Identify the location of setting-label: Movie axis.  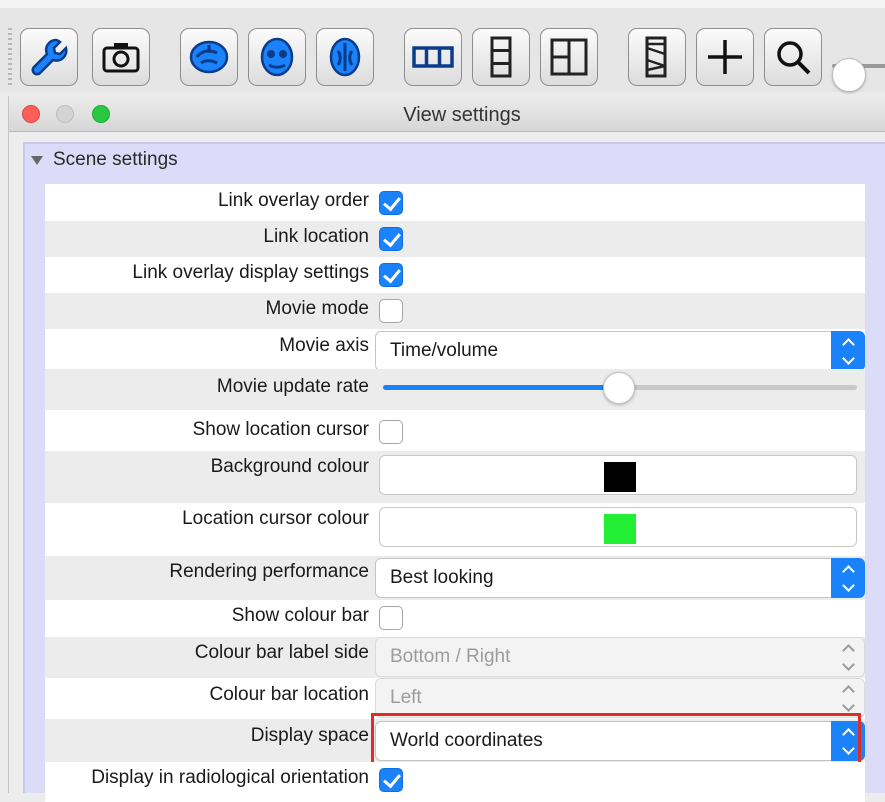
(324, 345).